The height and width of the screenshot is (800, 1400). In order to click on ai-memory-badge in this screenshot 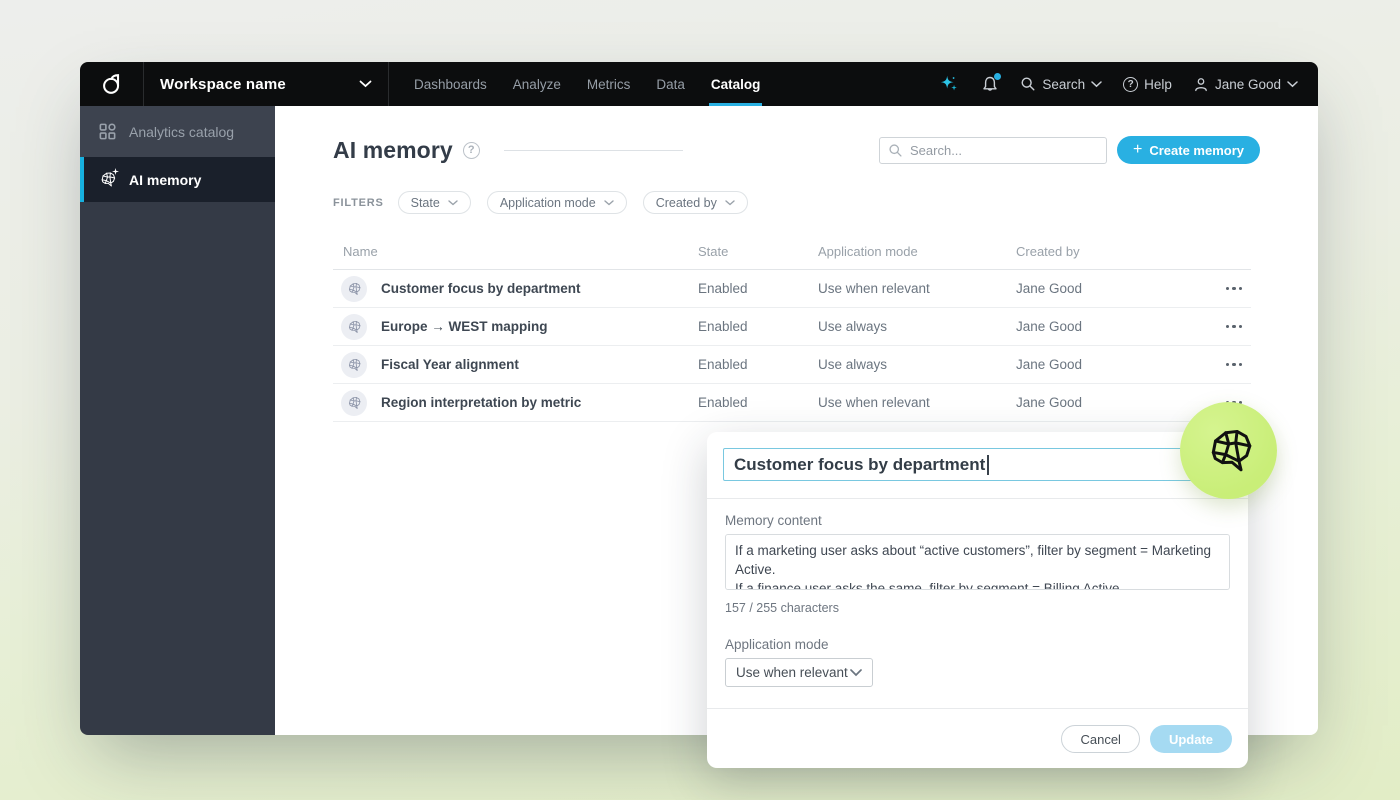, I will do `click(1228, 450)`.